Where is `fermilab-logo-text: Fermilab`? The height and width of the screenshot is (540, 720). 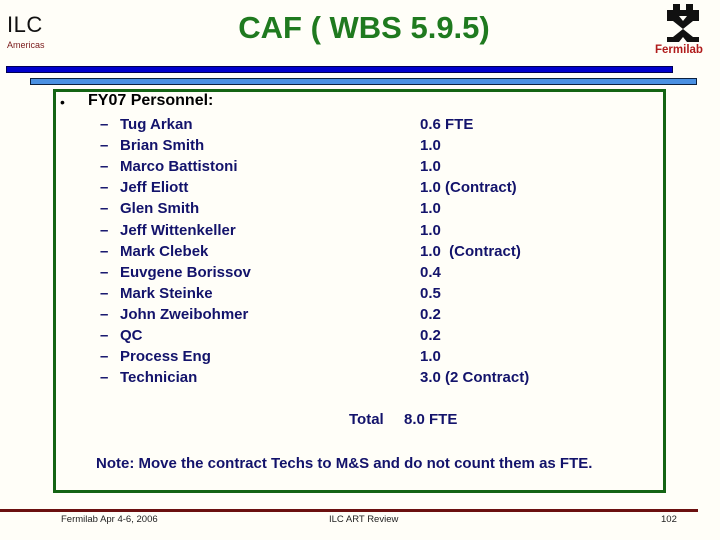
fermilab-logo-text: Fermilab is located at coordinates (679, 50).